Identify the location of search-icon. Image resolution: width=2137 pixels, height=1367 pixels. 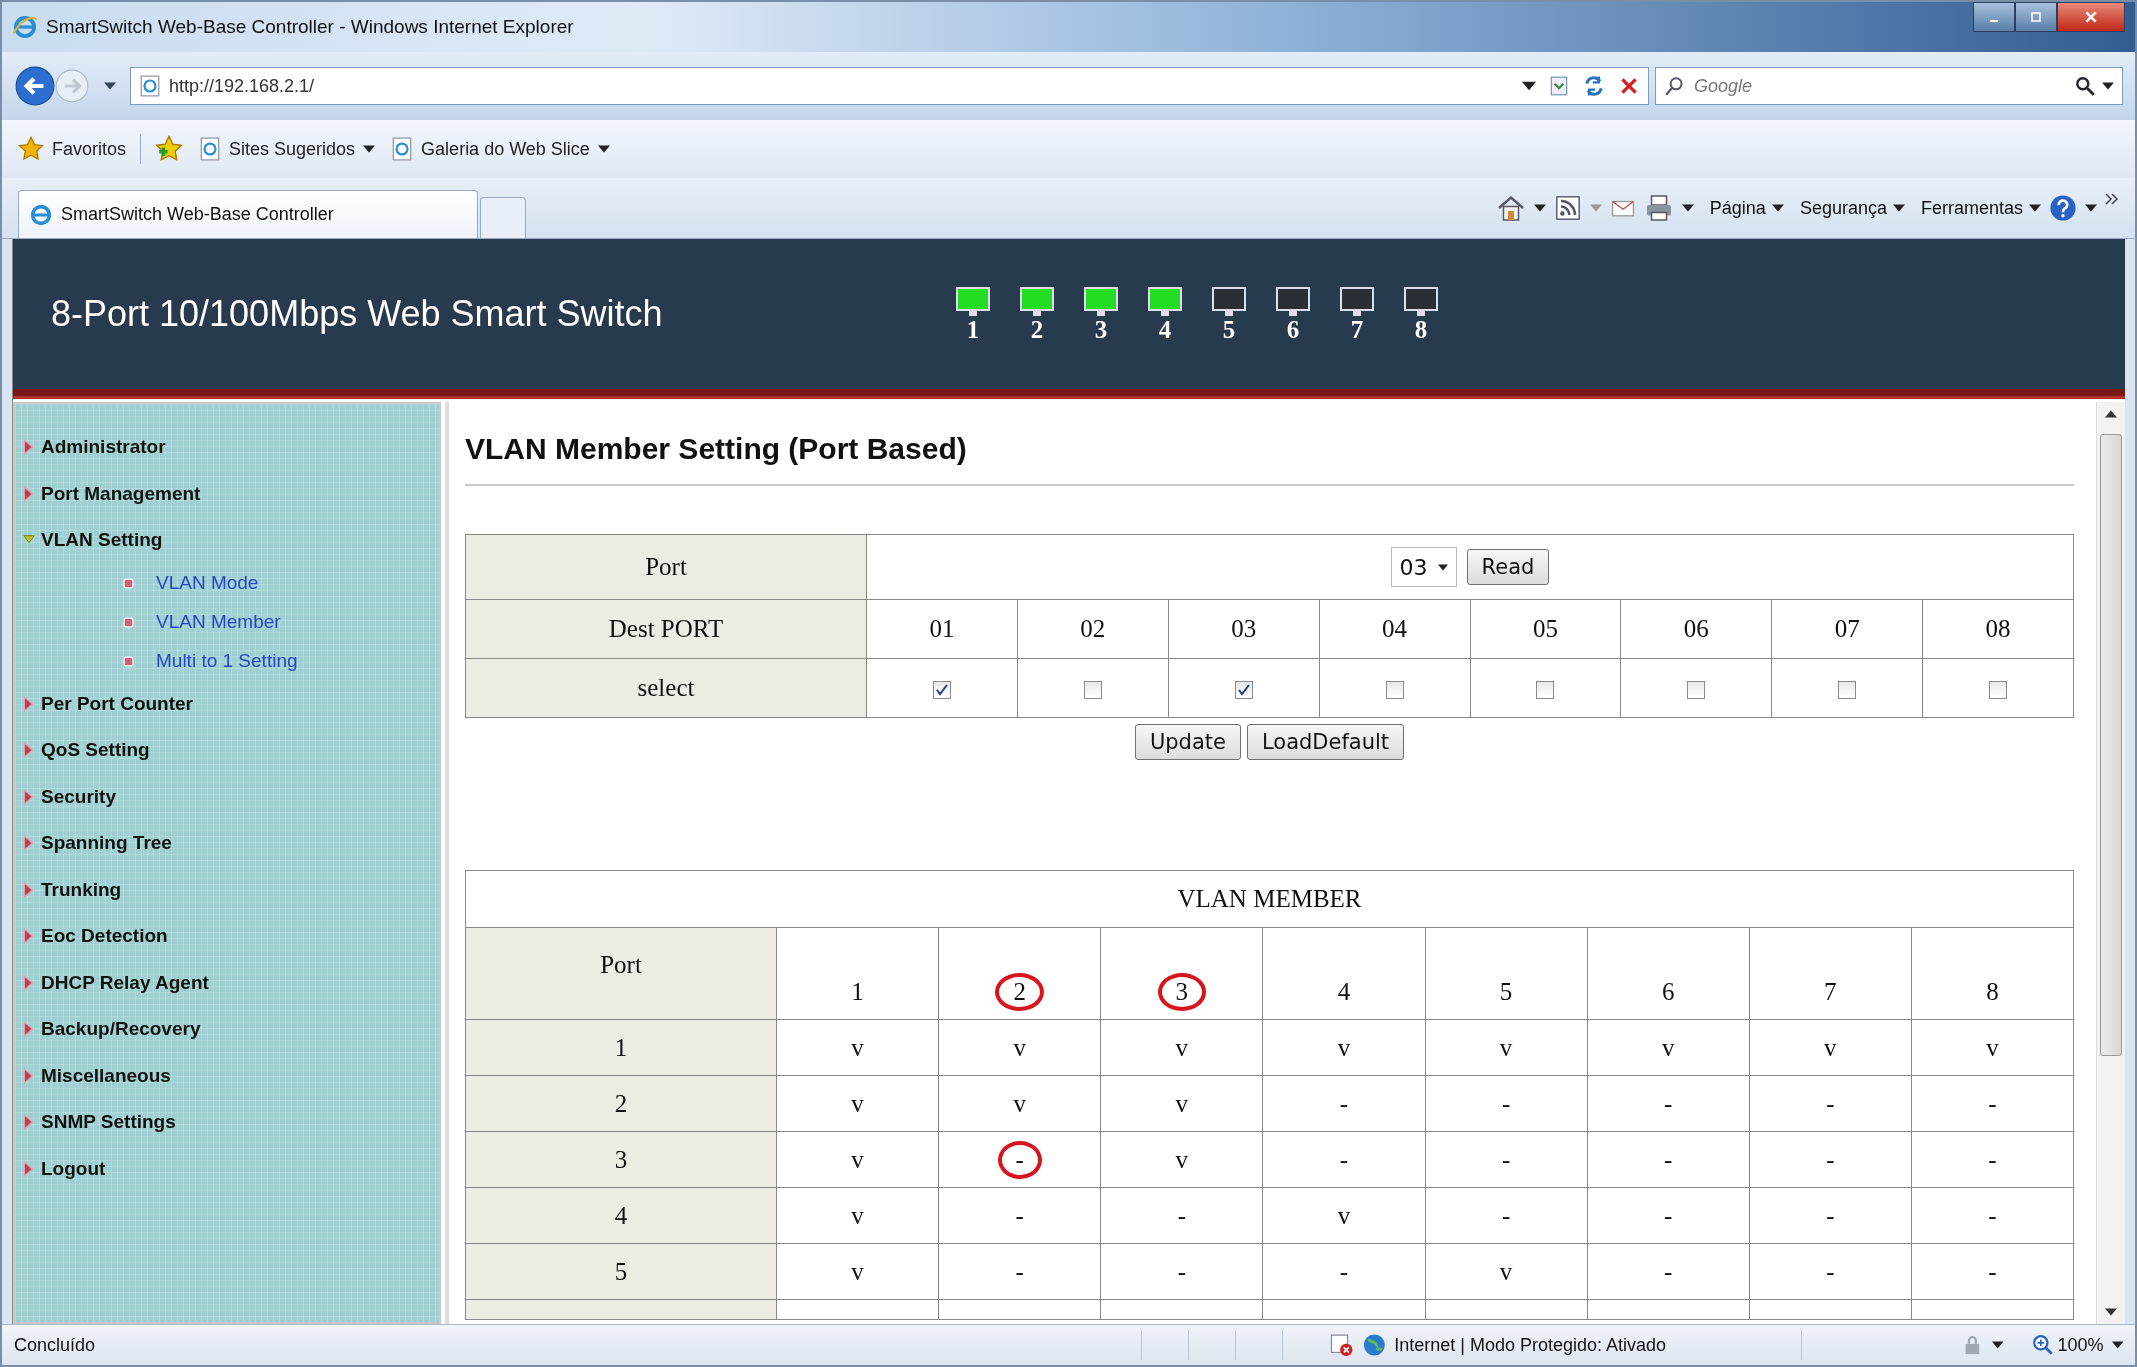
(2085, 86).